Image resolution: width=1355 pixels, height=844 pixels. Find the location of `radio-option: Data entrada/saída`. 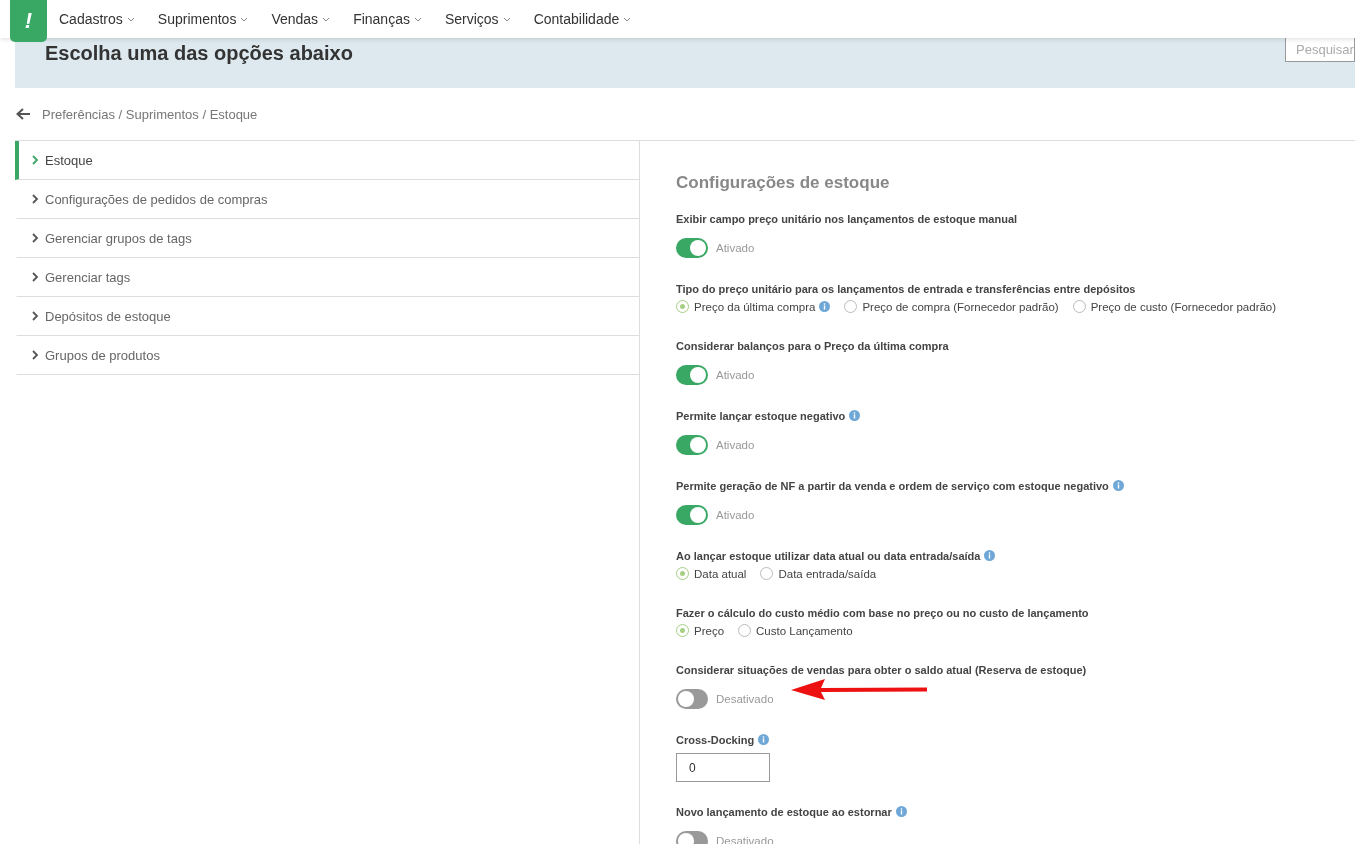

radio-option: Data entrada/saída is located at coordinates (818, 573).